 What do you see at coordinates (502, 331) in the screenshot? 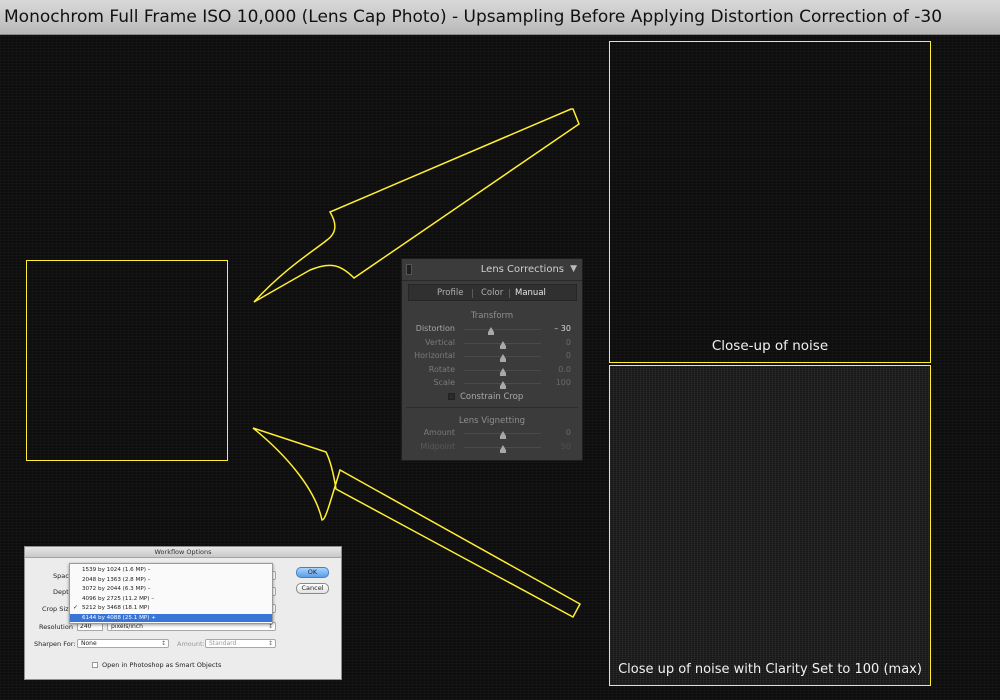
I see `distortion-slider` at bounding box center [502, 331].